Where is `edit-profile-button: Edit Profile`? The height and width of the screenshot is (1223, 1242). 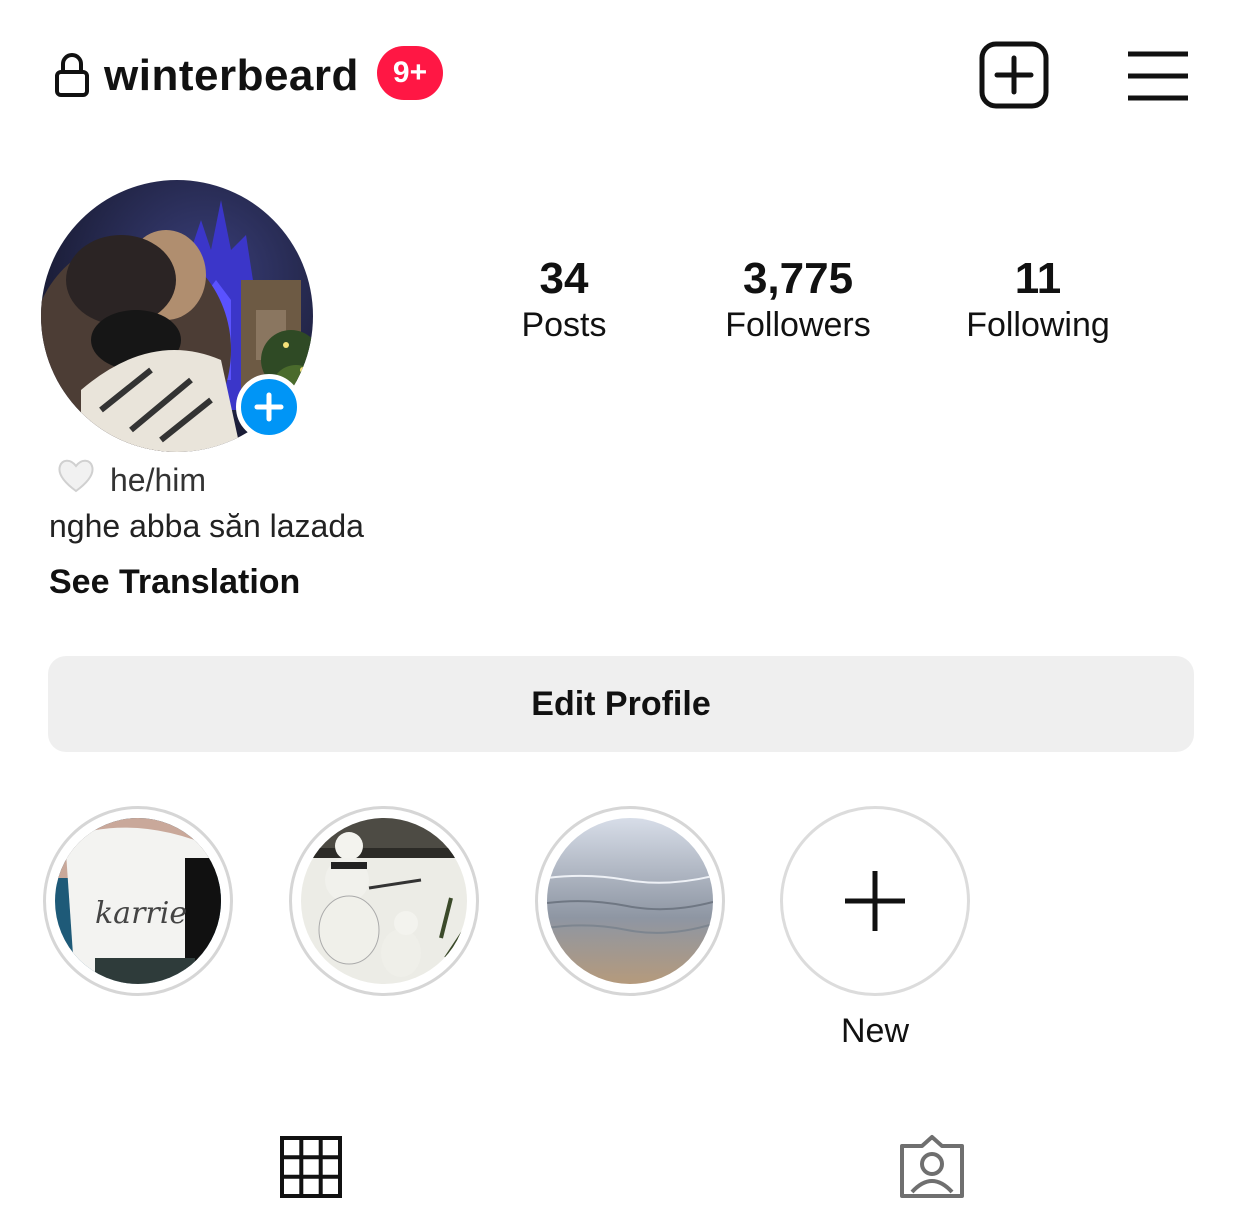
edit-profile-button: Edit Profile is located at coordinates (621, 704).